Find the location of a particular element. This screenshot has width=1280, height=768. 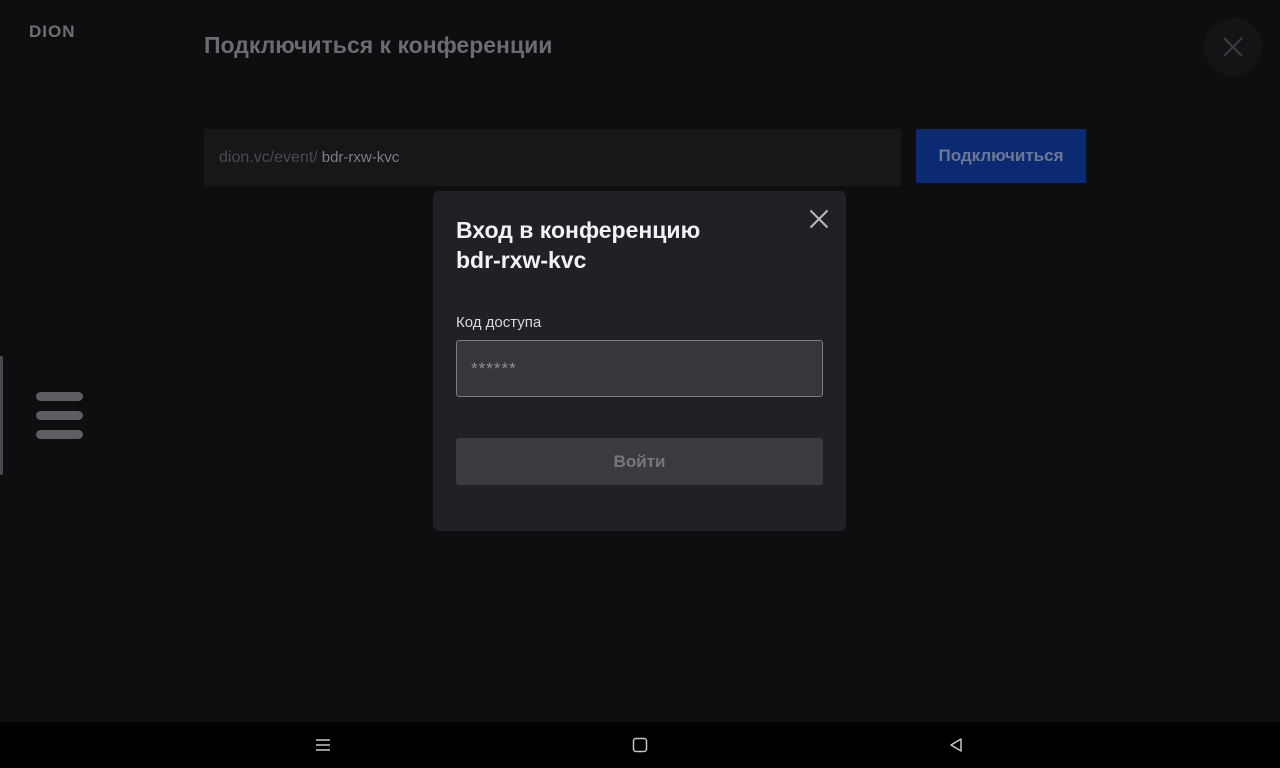

home-icon is located at coordinates (640, 745).